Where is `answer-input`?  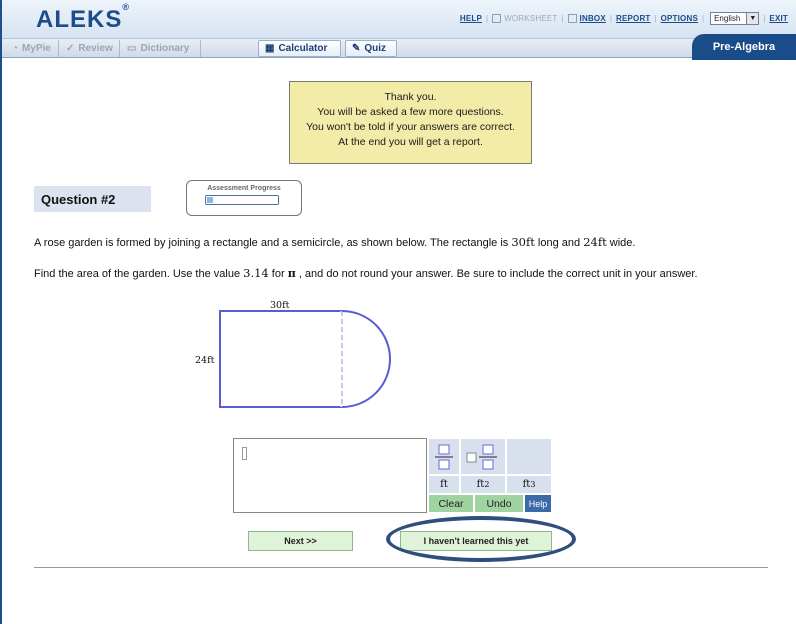
answer-input is located at coordinates (330, 475).